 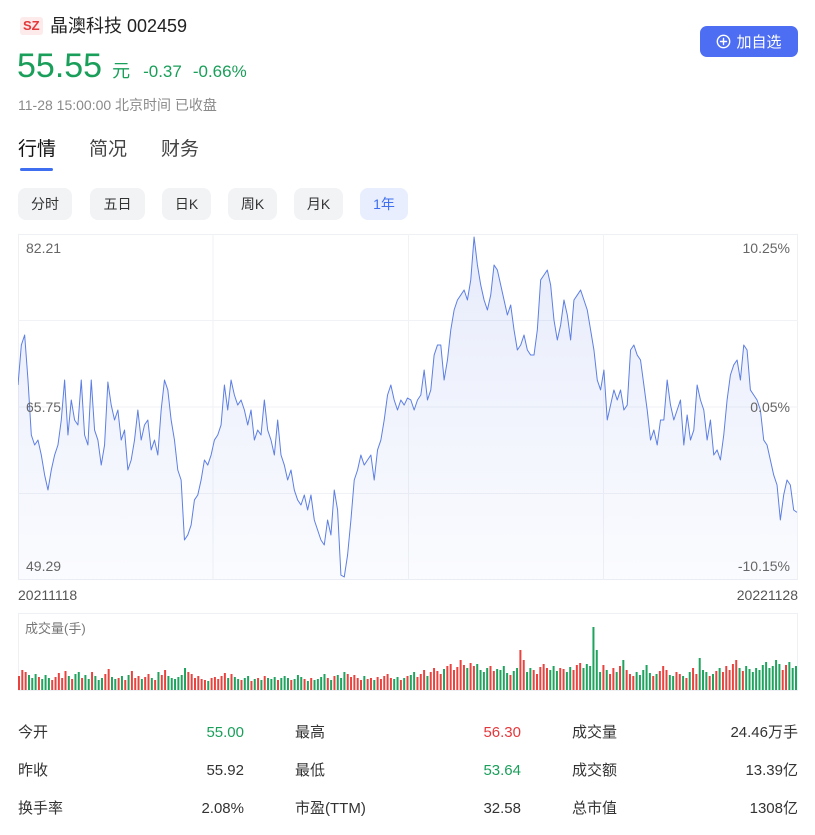 What do you see at coordinates (408, 771) in the screenshot?
I see `stat-low: 最低 53.64` at bounding box center [408, 771].